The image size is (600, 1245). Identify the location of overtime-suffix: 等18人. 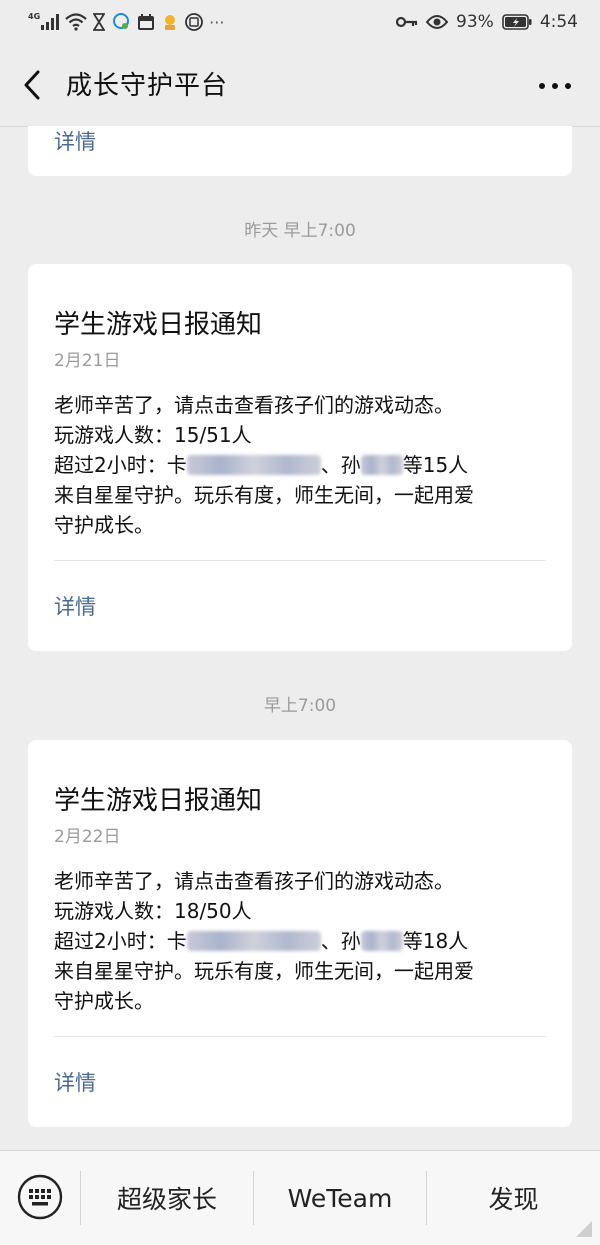
(435, 941).